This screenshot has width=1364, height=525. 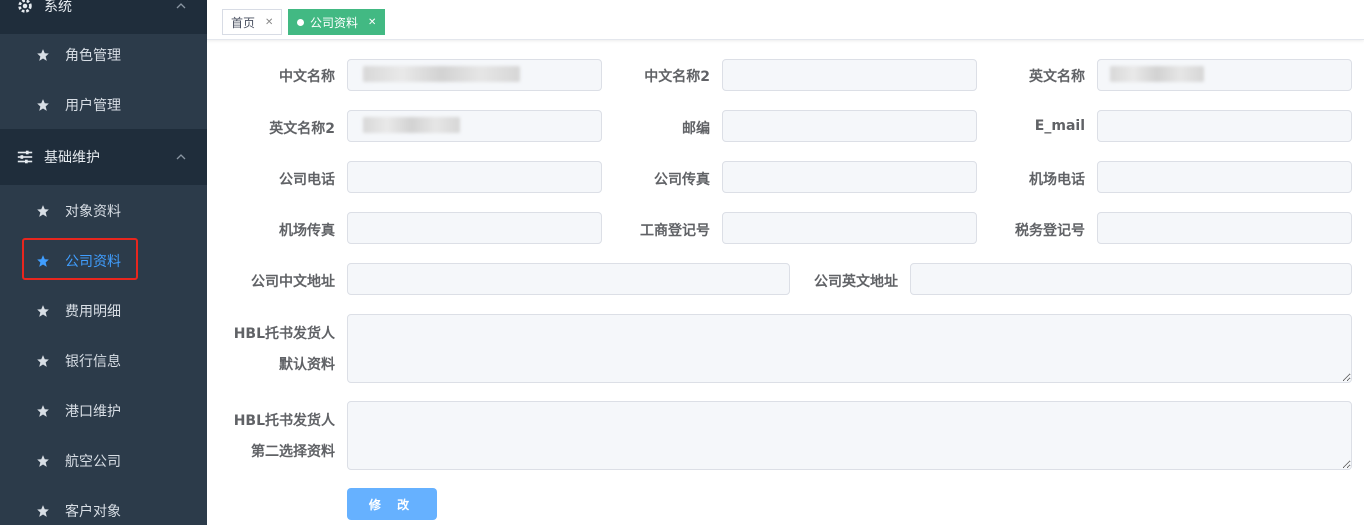 I want to click on tab-home: 首页 ✕, so click(x=252, y=22).